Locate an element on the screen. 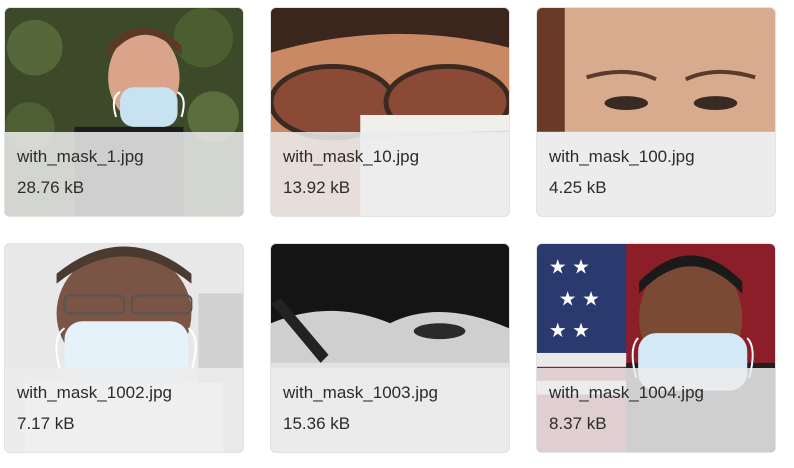  image-file-size: 13.92 kB is located at coordinates (317, 187).